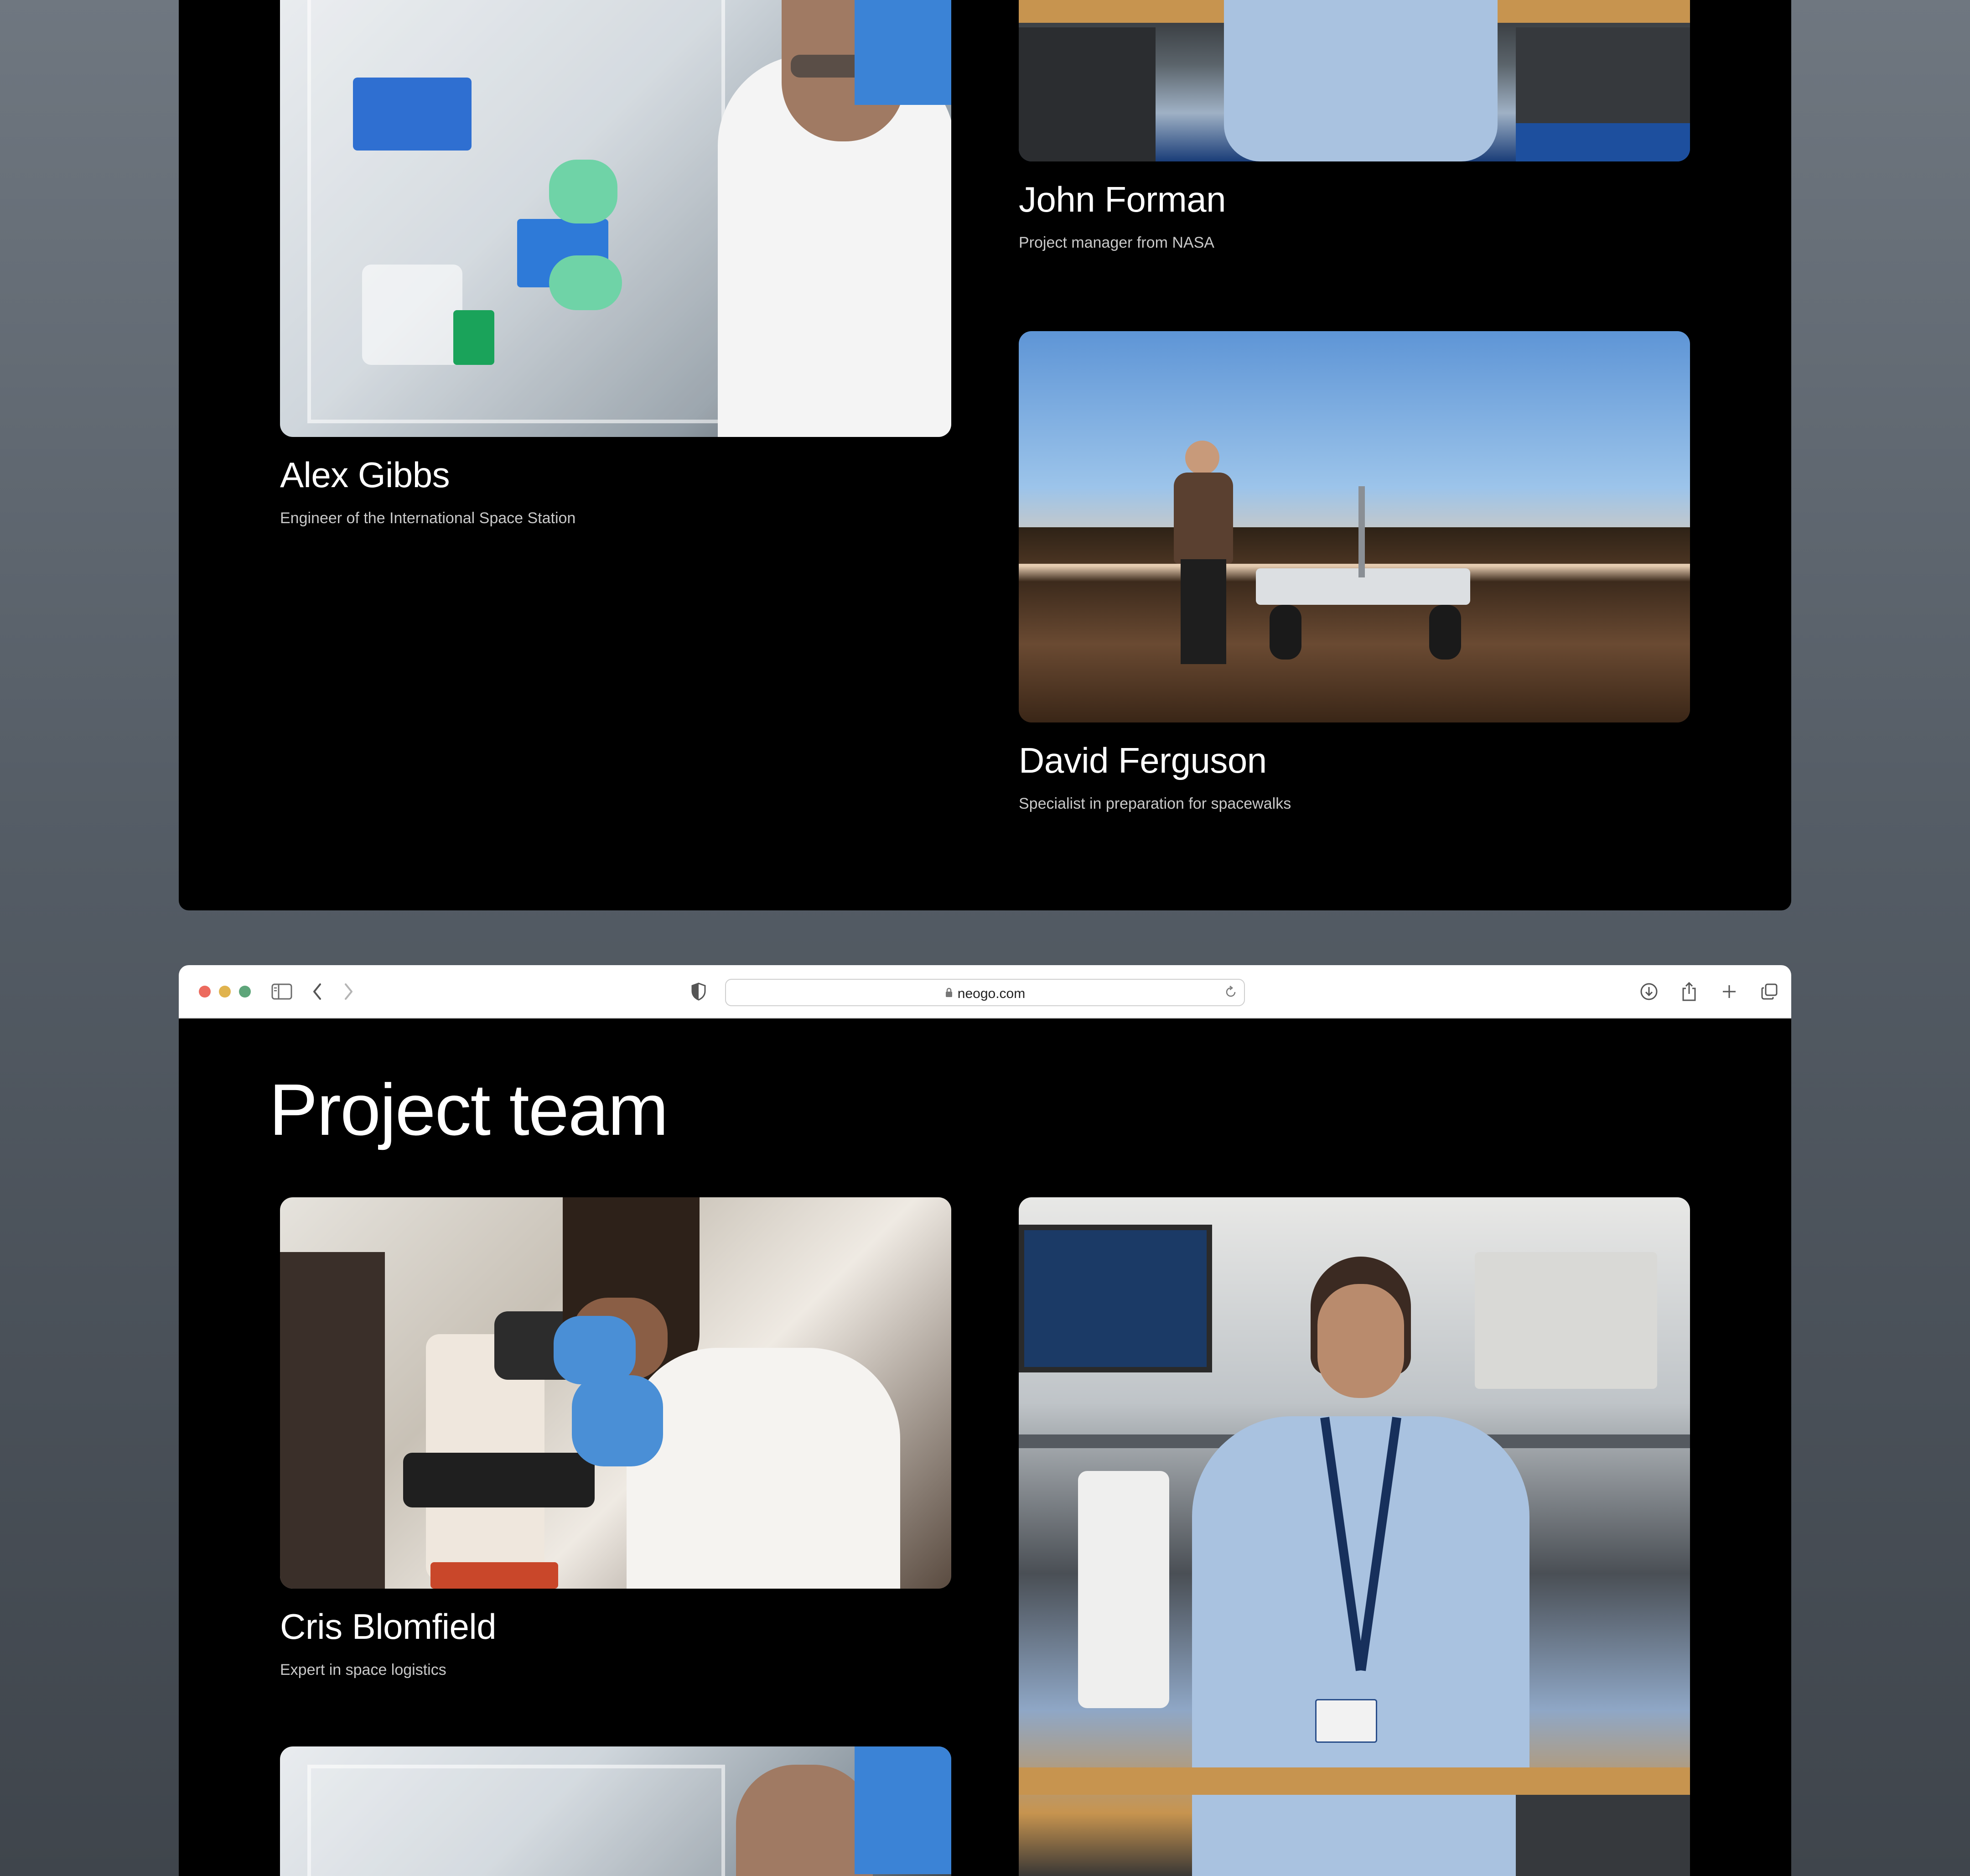 The width and height of the screenshot is (1970, 1876). I want to click on back-icon, so click(317, 991).